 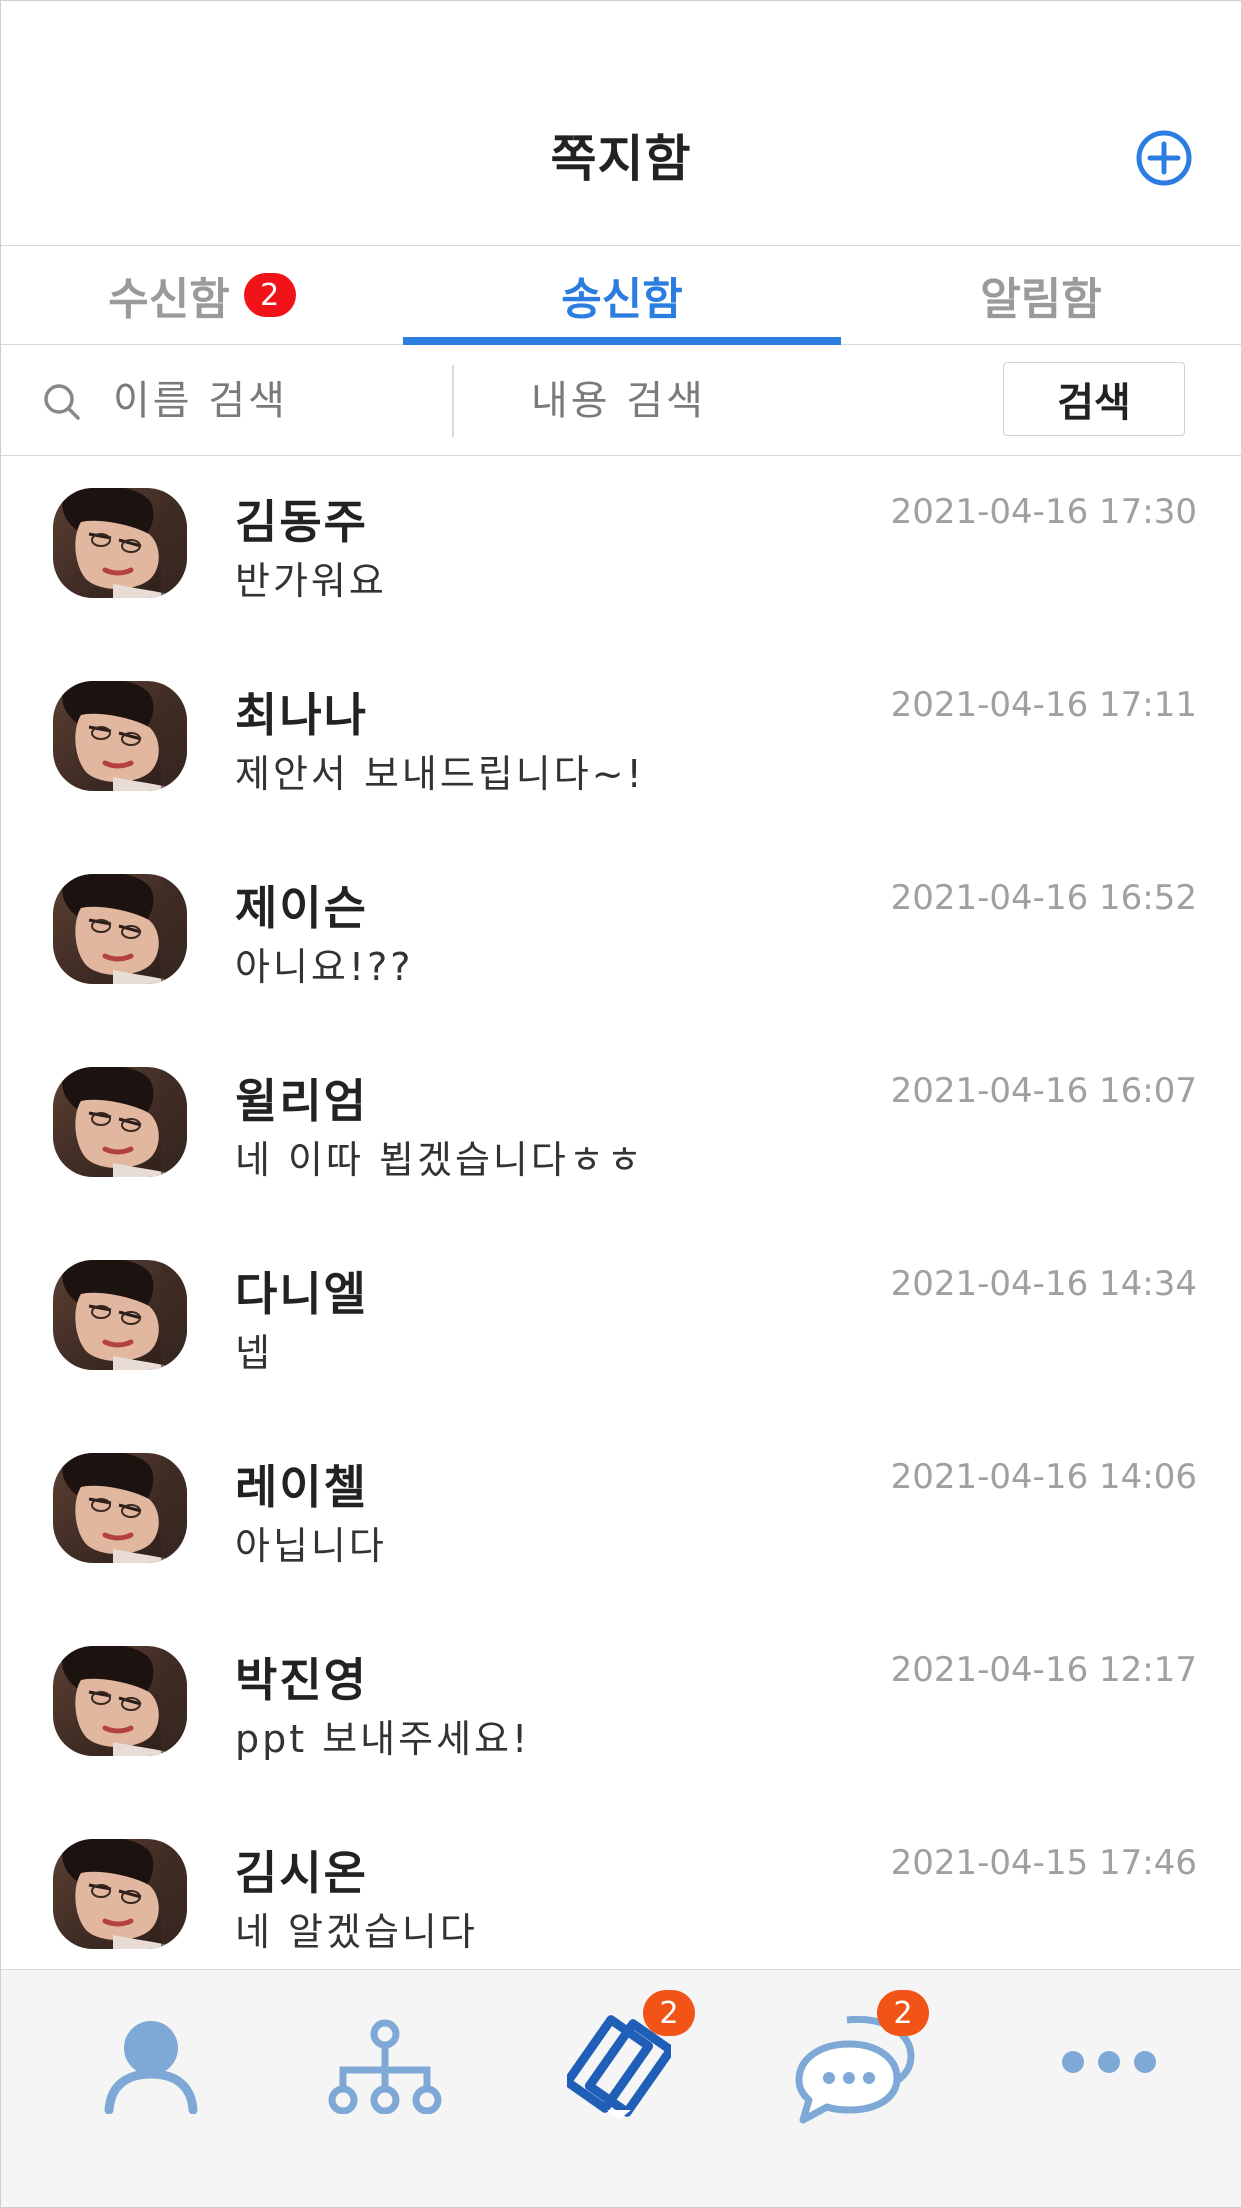 I want to click on list-item: 다니엘 2021-04-16 14:34 넵, so click(x=621, y=1324).